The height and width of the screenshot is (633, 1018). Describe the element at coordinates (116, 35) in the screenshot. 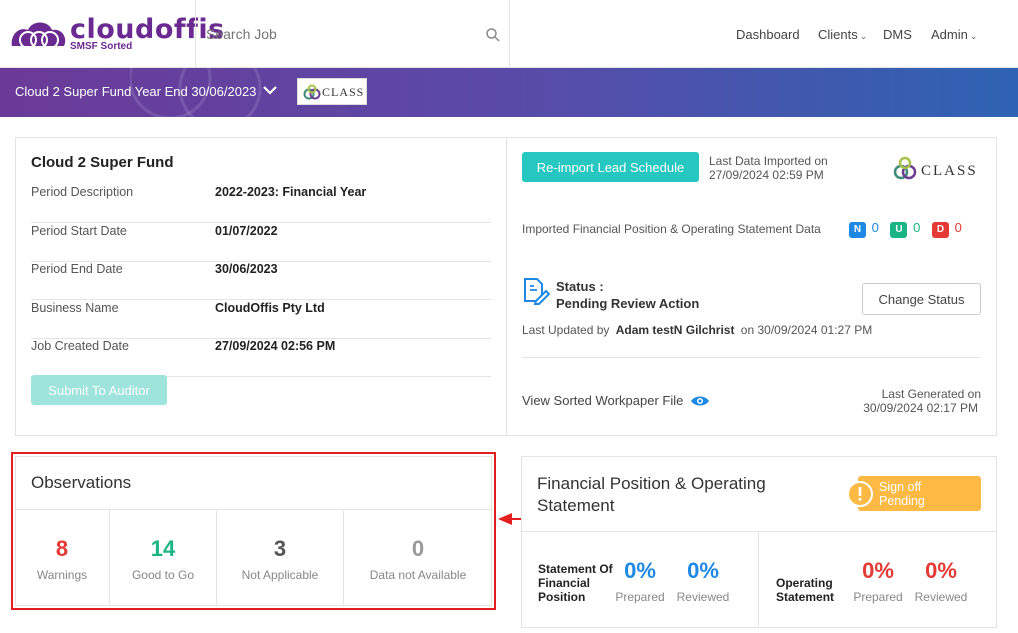

I see `cloudoffis-logo: cloudoffis SMSF Sorted` at that location.